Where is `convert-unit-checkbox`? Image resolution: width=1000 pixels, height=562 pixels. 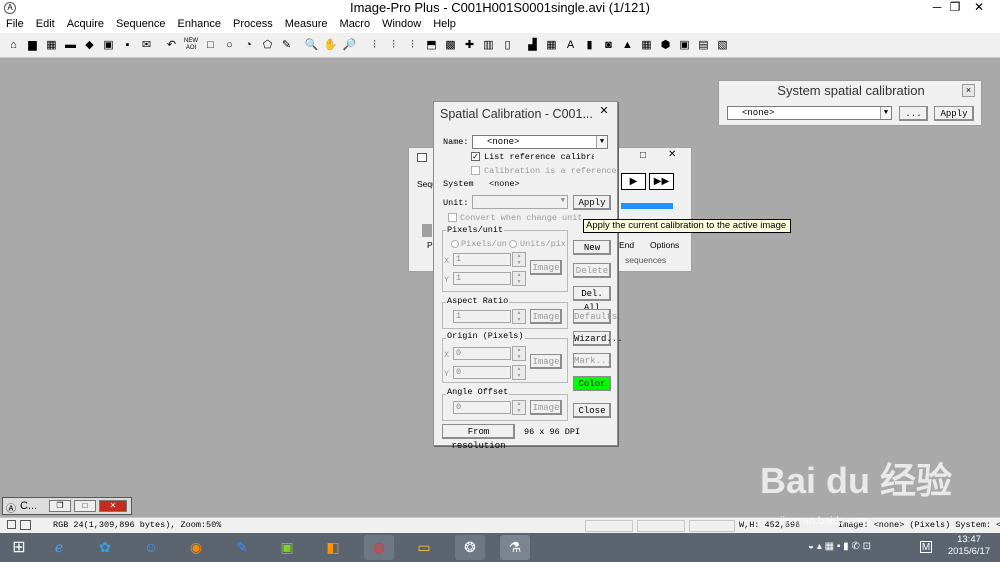
convert-unit-checkbox is located at coordinates (452, 217).